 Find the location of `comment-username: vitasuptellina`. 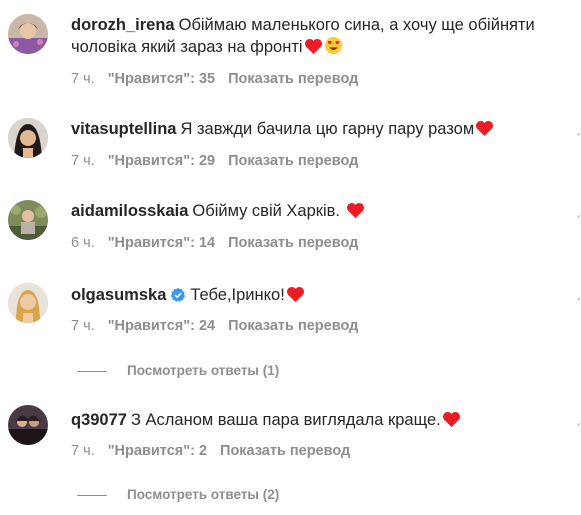

comment-username: vitasuptellina is located at coordinates (123, 129).